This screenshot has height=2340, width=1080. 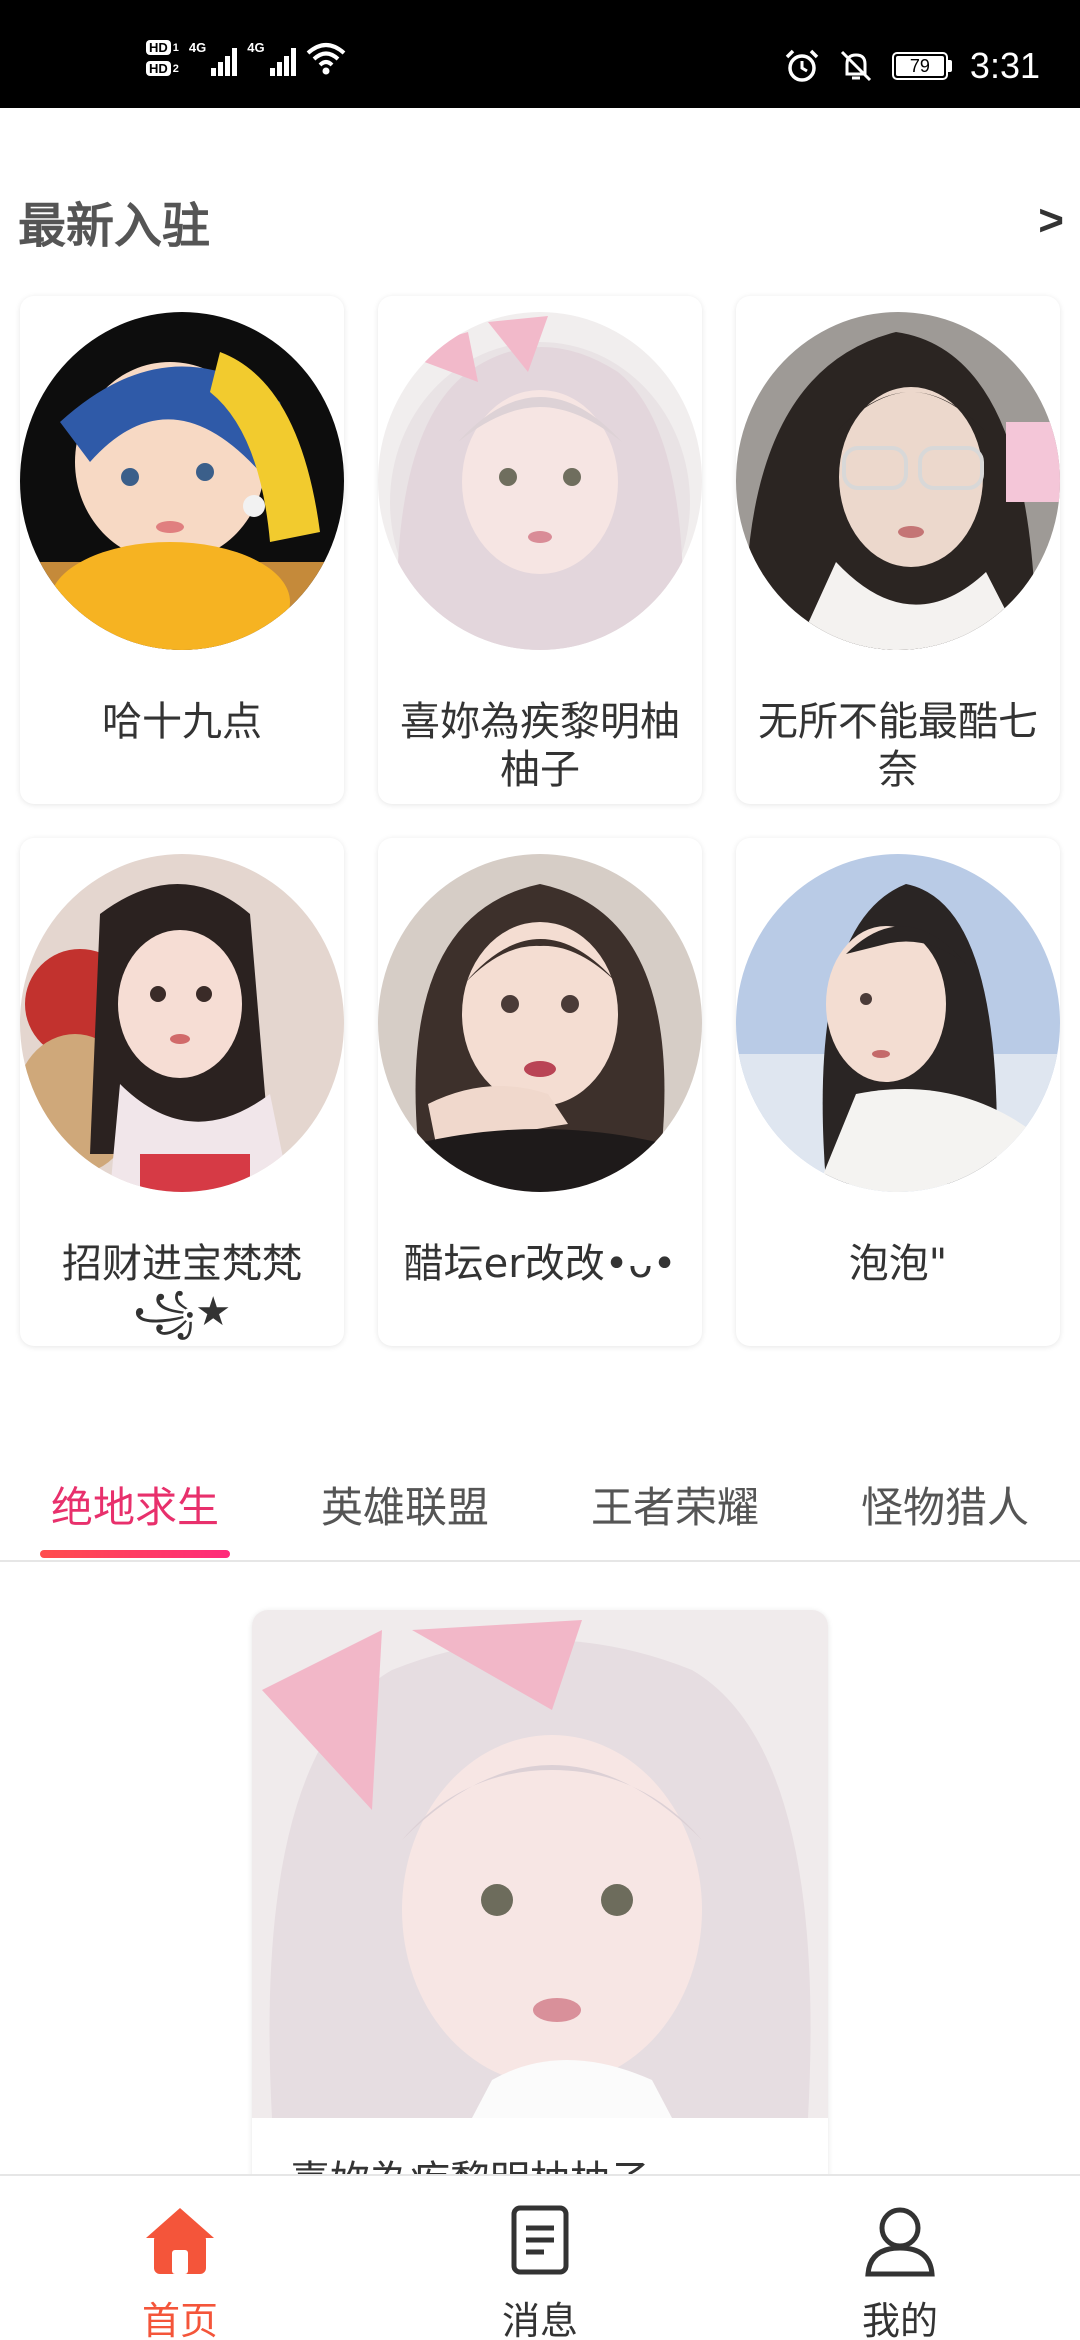 I want to click on hd1-icon: HD 1, so click(x=162, y=47).